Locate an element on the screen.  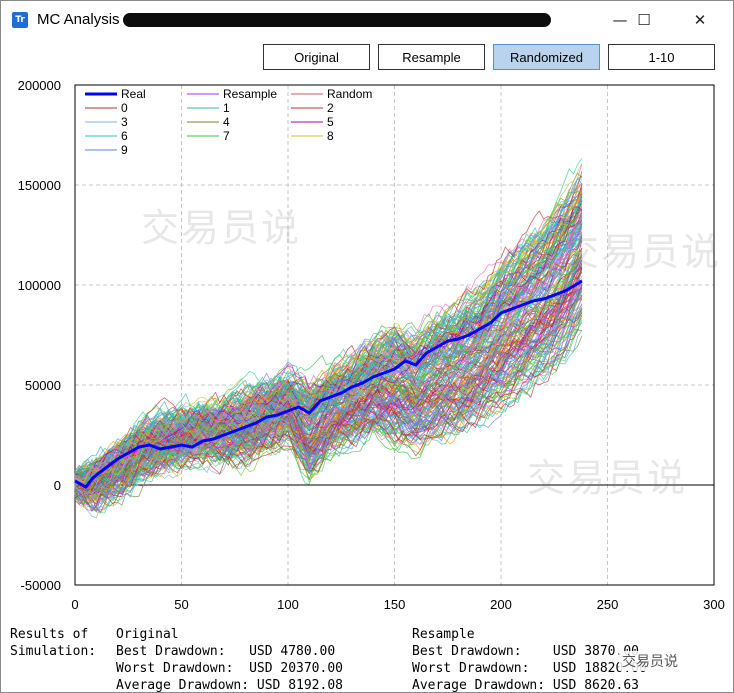
resample-heading: Resample is located at coordinates (443, 634).